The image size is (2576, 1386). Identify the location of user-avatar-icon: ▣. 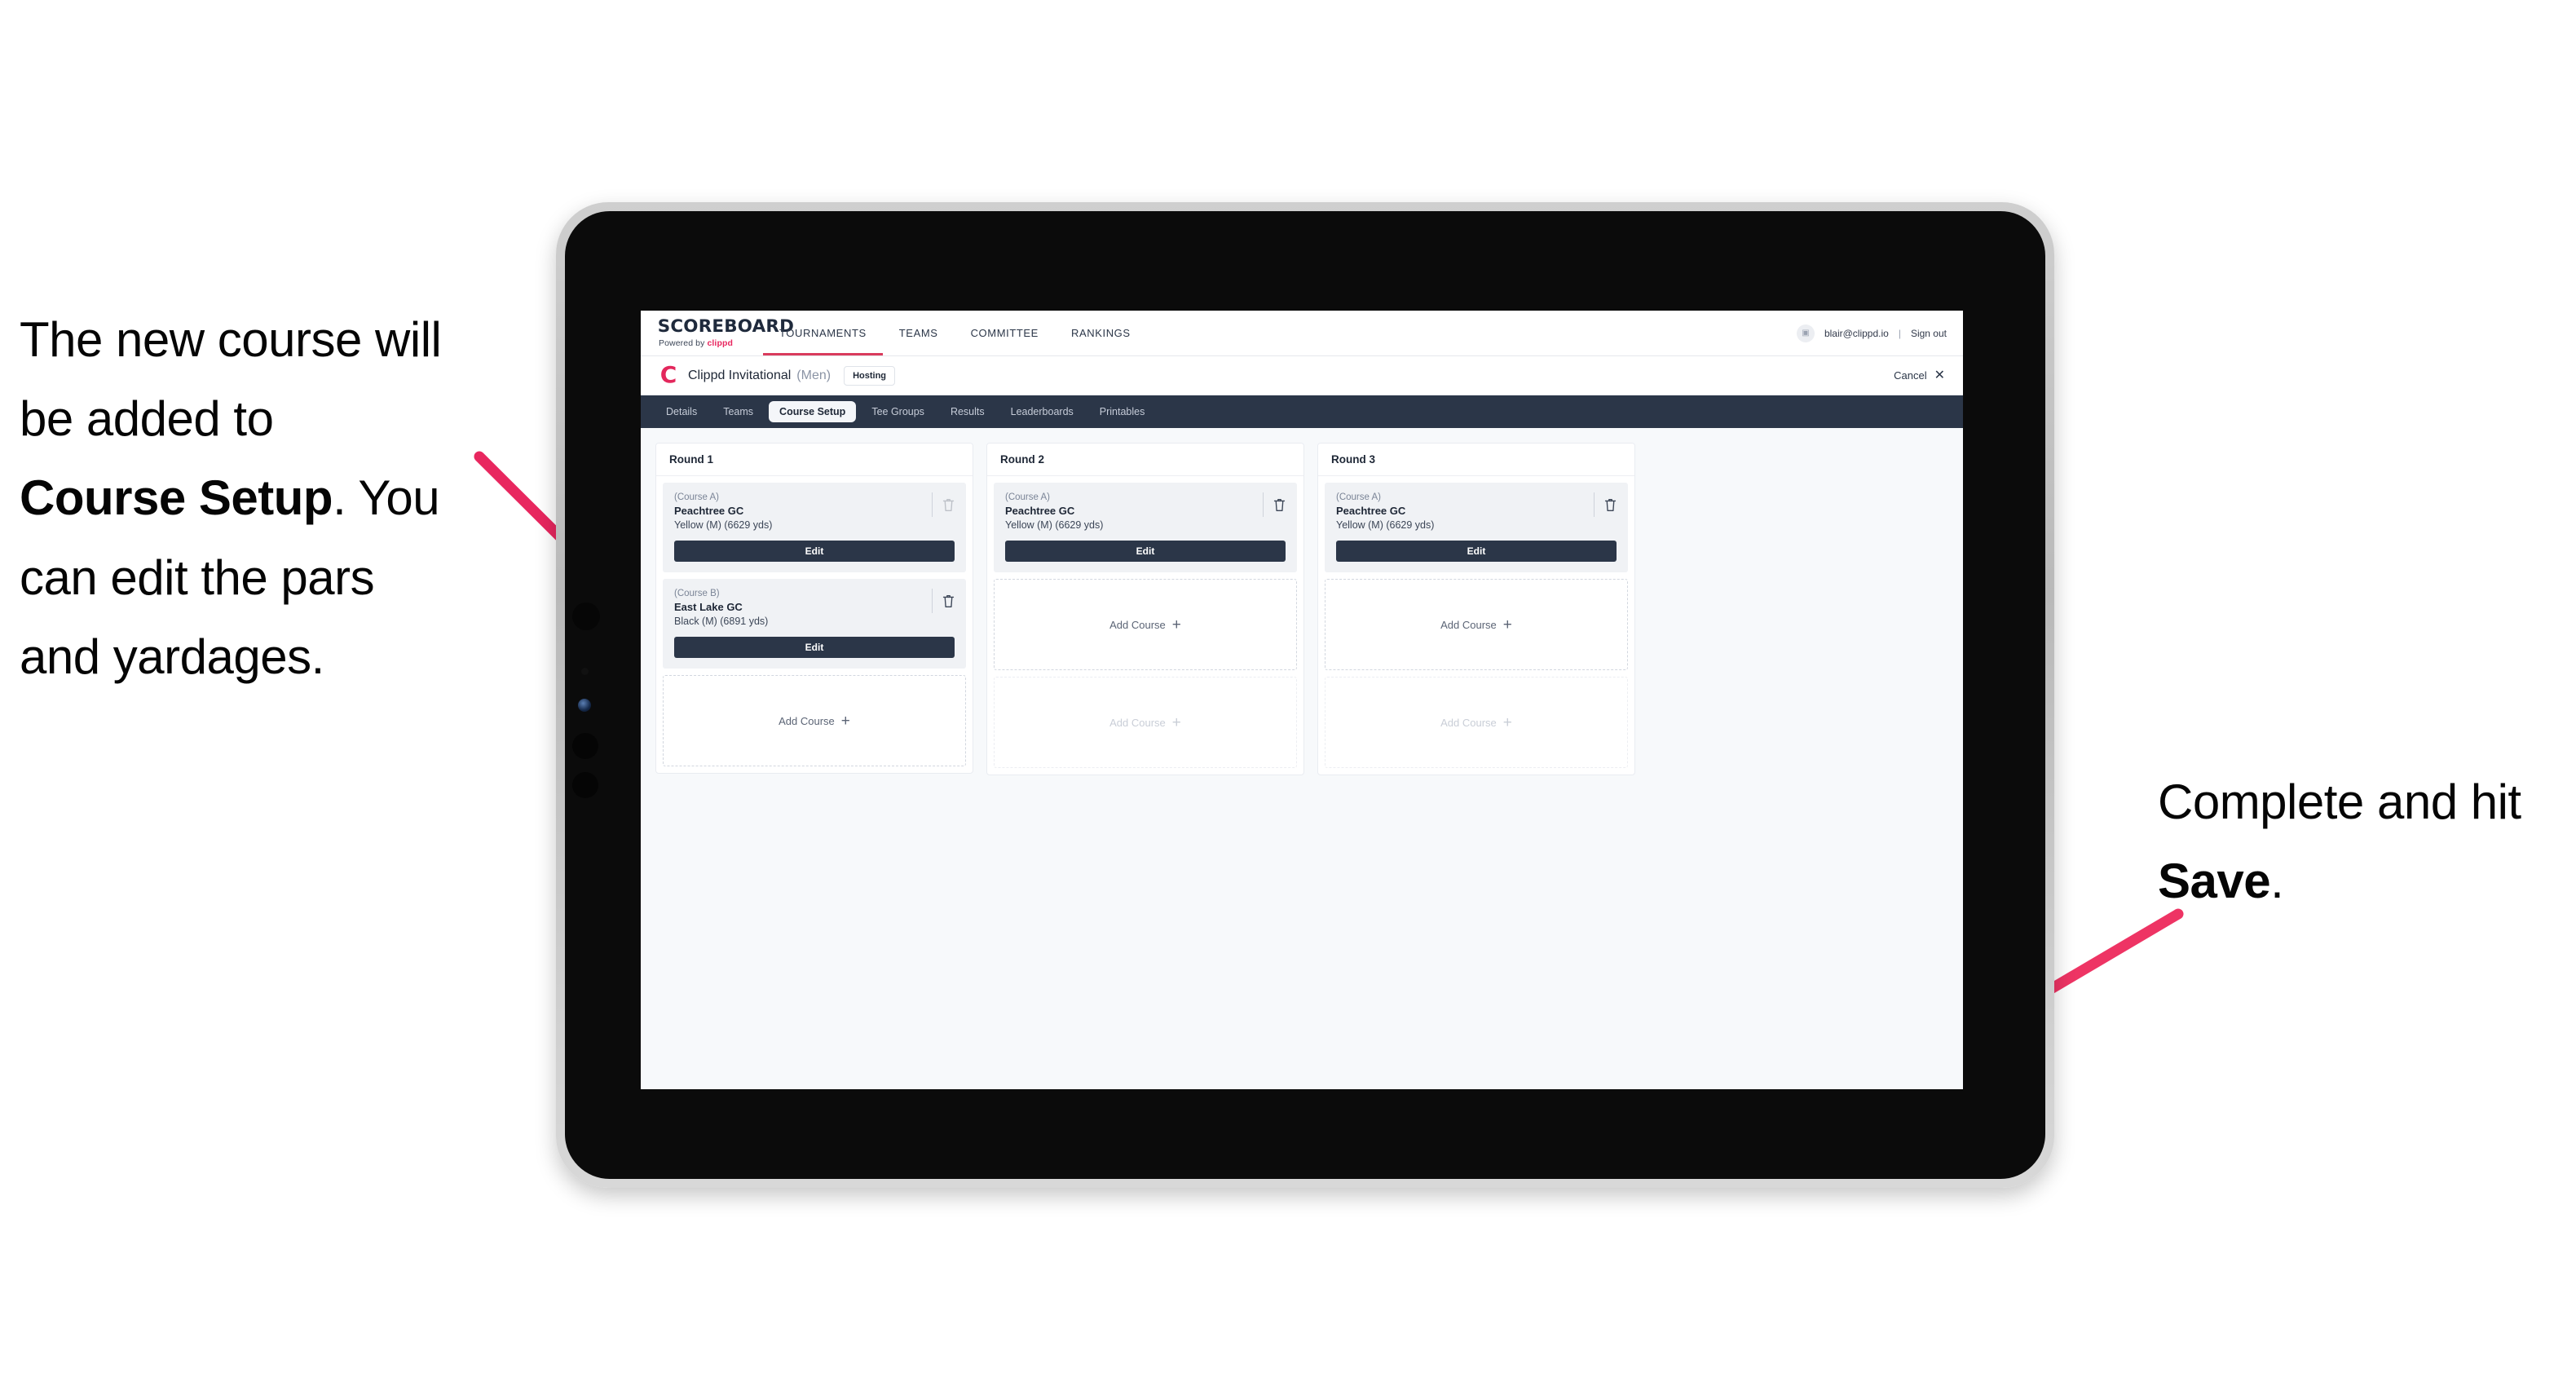
(1805, 333).